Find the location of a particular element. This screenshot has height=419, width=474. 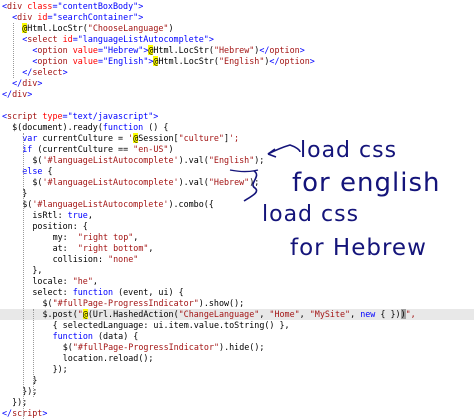

code-token: script is located at coordinates (27, 413).